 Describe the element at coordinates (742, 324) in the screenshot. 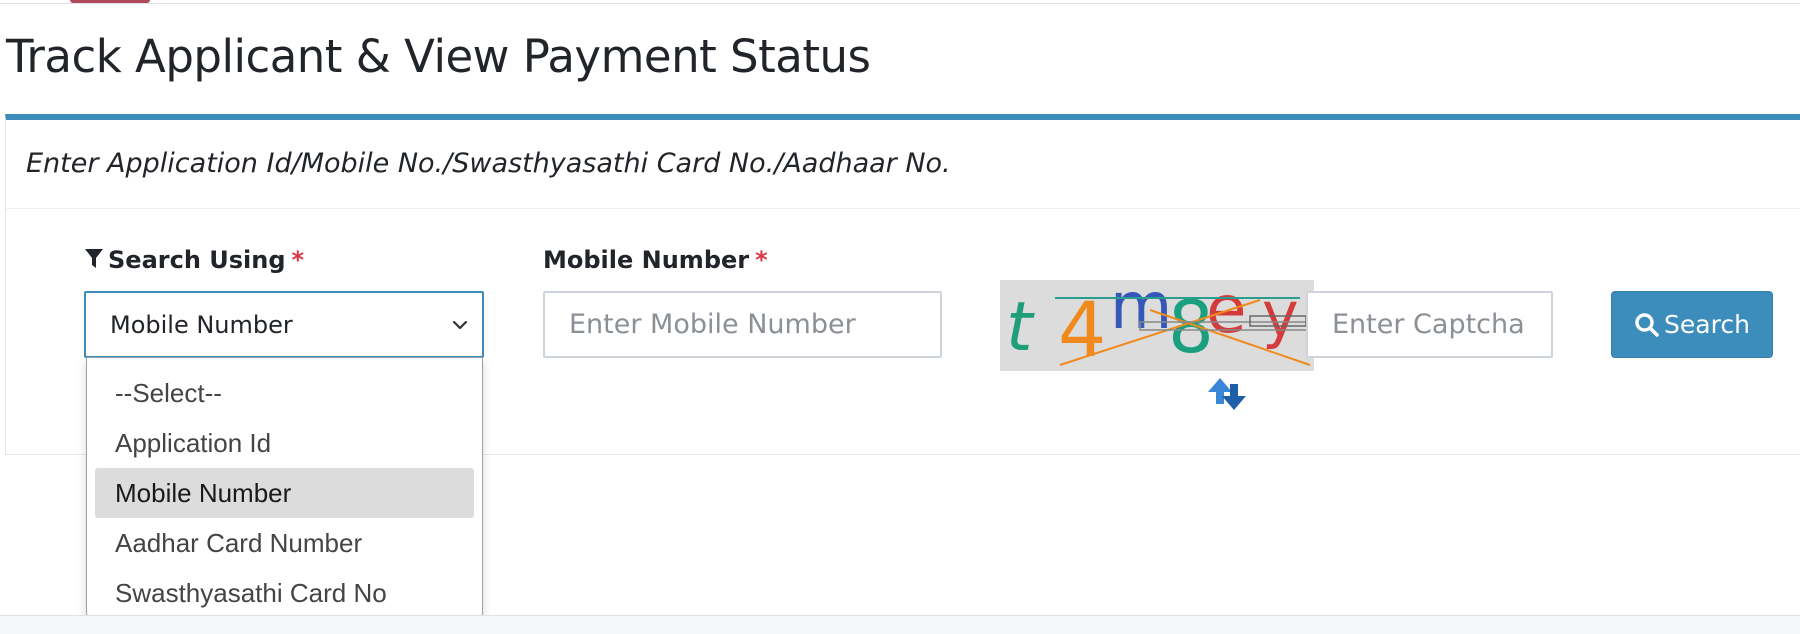

I see `mobile-number-input` at that location.